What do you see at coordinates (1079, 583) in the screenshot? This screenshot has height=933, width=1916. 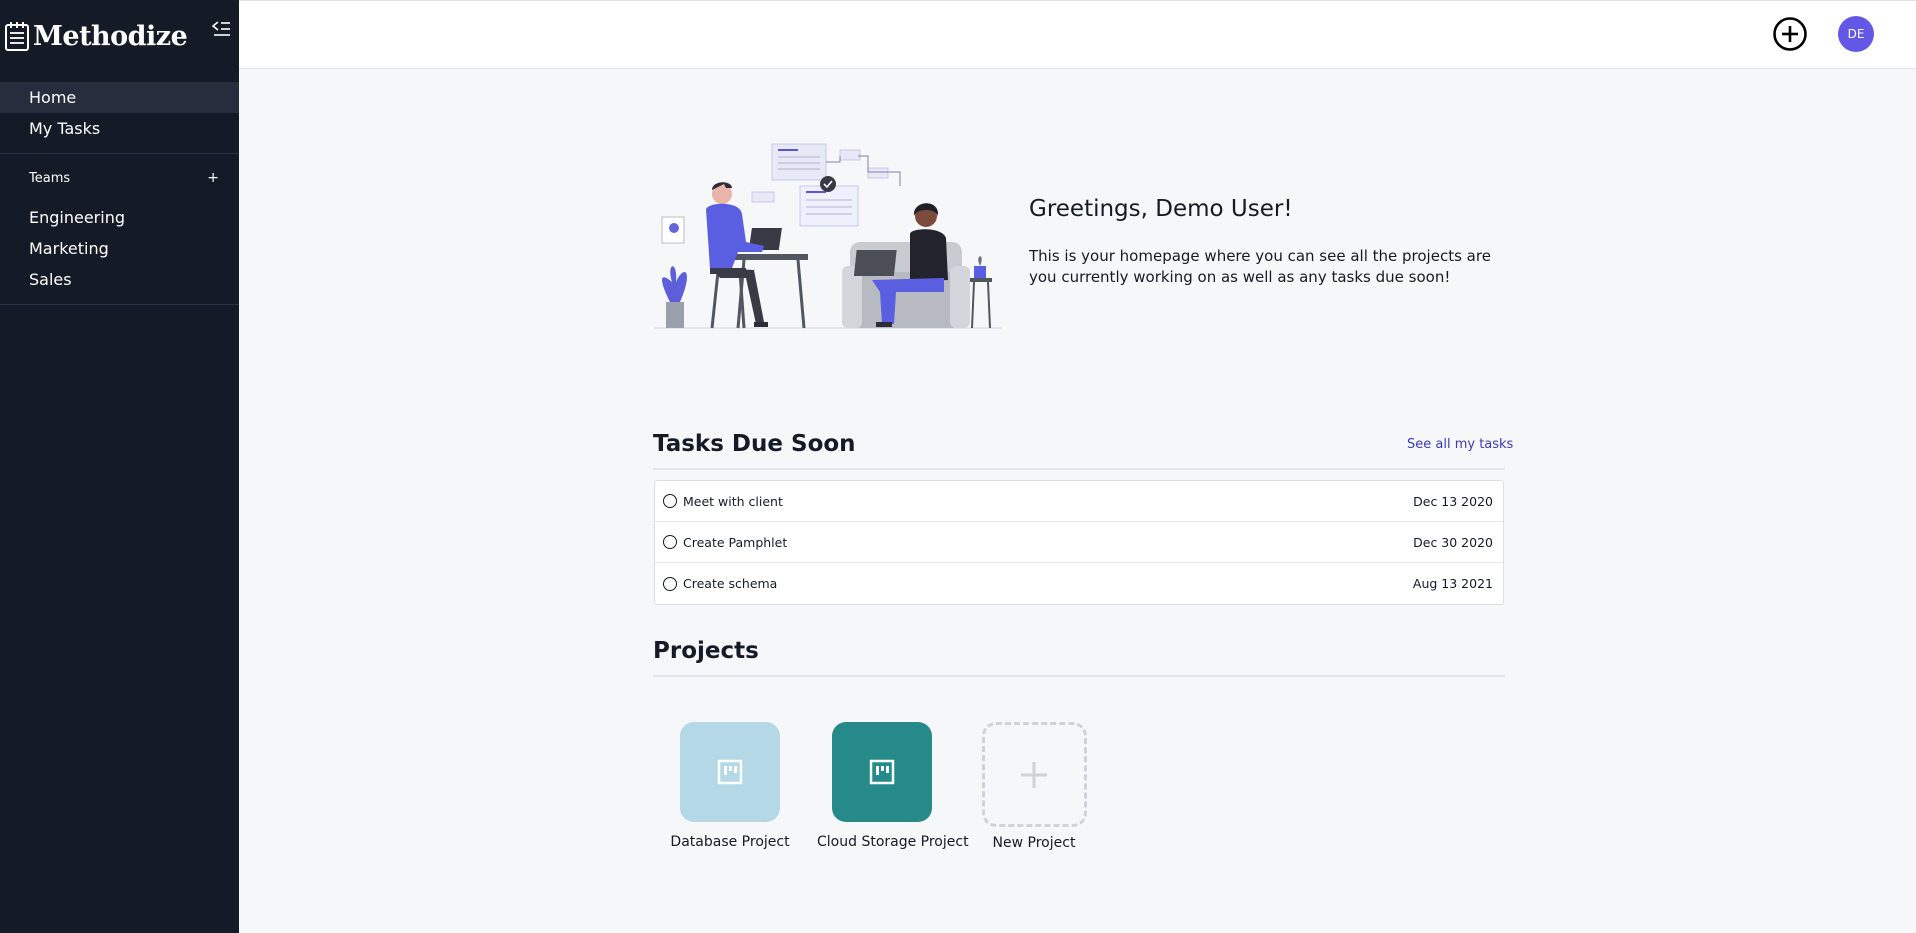 I see `task-row: Create schema Aug 13 2021` at bounding box center [1079, 583].